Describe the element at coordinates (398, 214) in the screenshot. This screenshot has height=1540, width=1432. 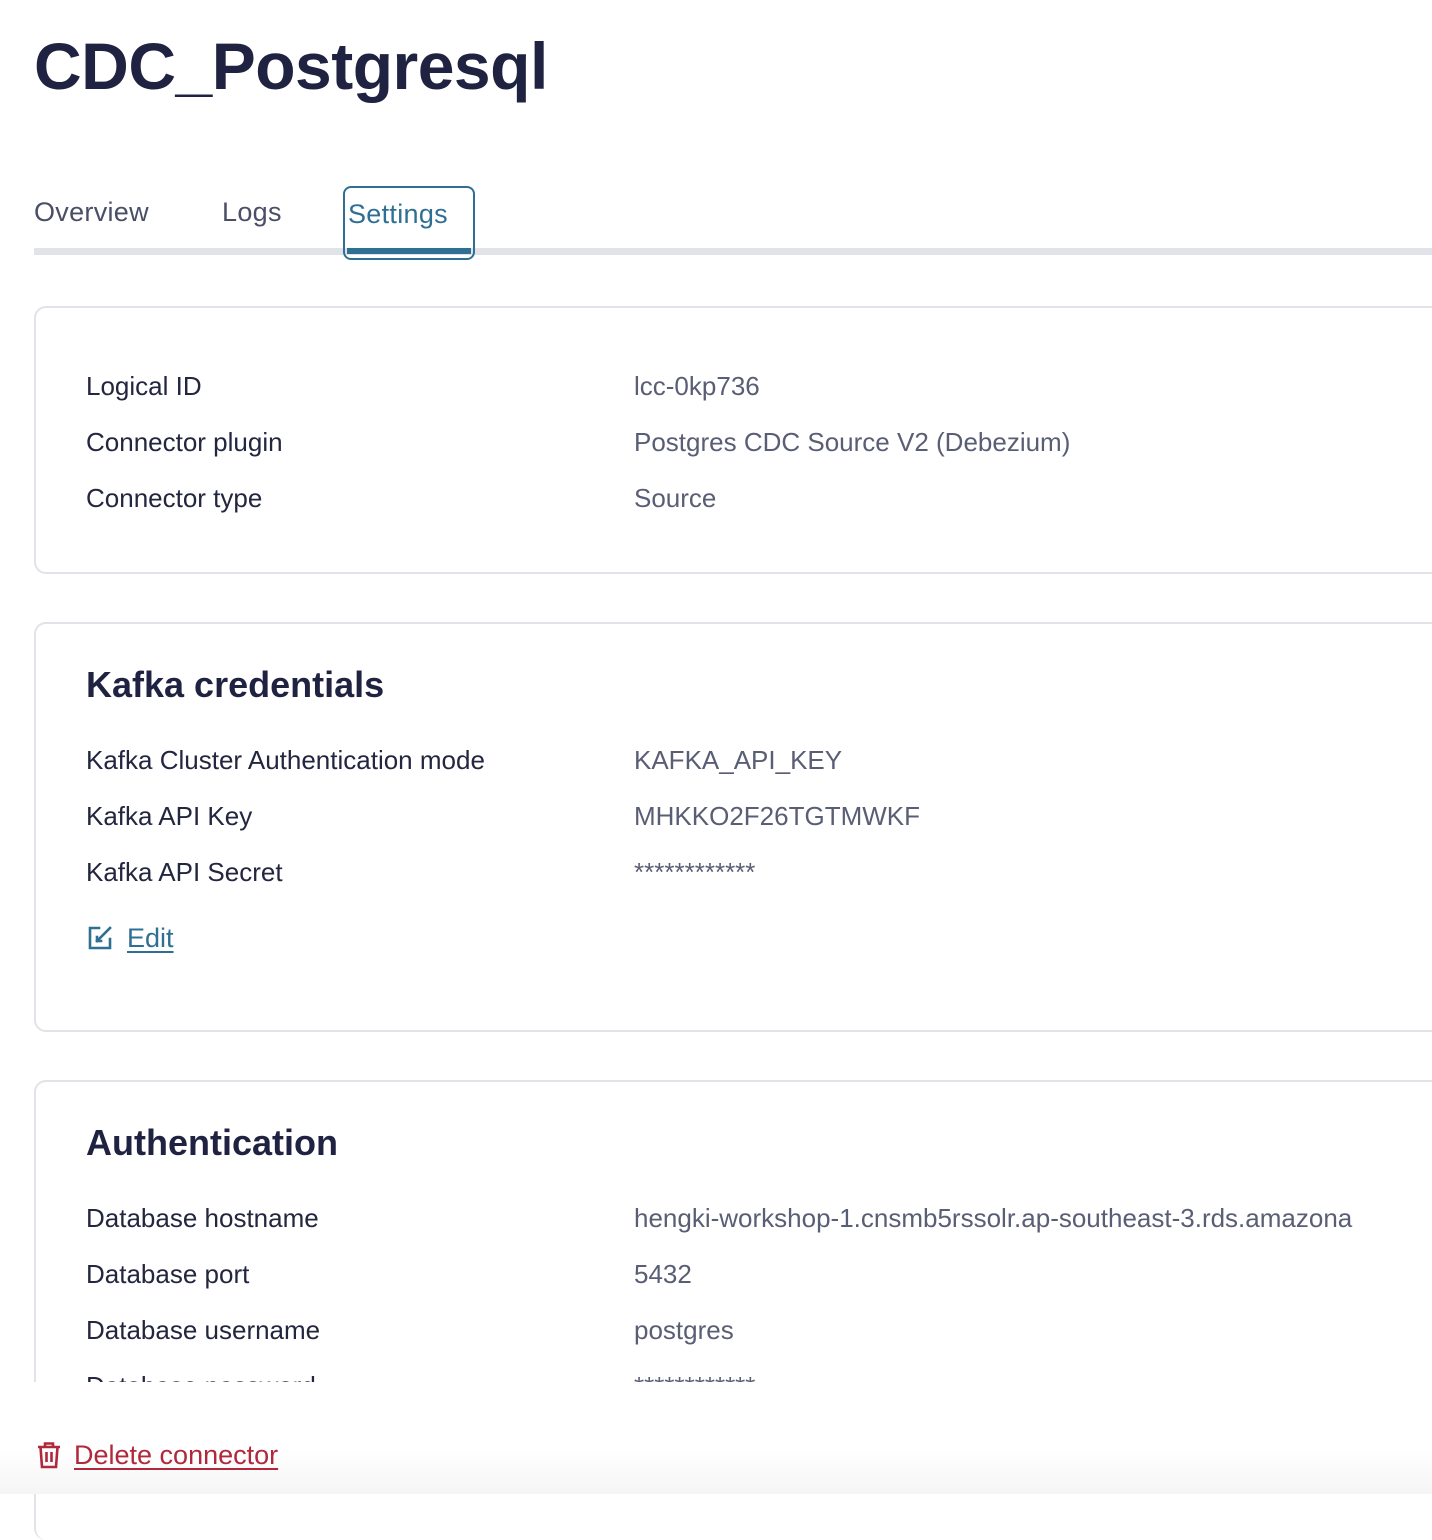
I see `tab-settings-label: Settings` at that location.